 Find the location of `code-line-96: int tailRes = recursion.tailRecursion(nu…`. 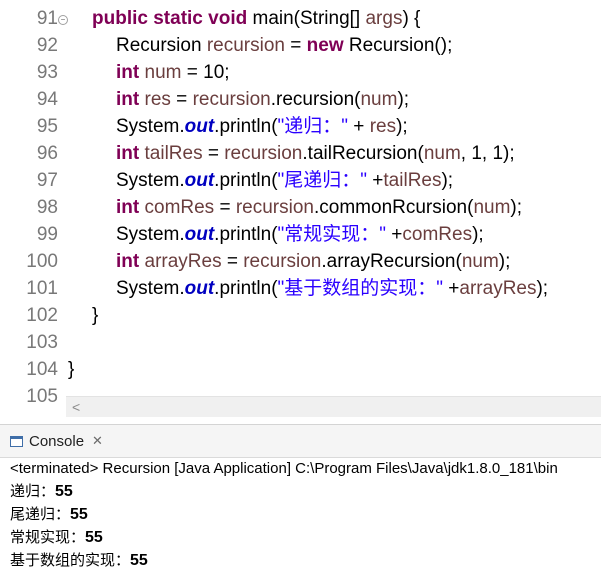

code-line-96: int tailRes = recursion.tailRecursion(nu… is located at coordinates (334, 153).